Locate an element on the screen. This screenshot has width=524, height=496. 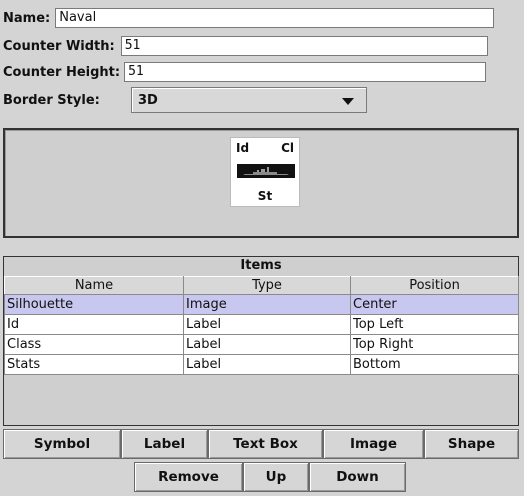
counter-width-row: Counter Width: 51 is located at coordinates (244, 46).